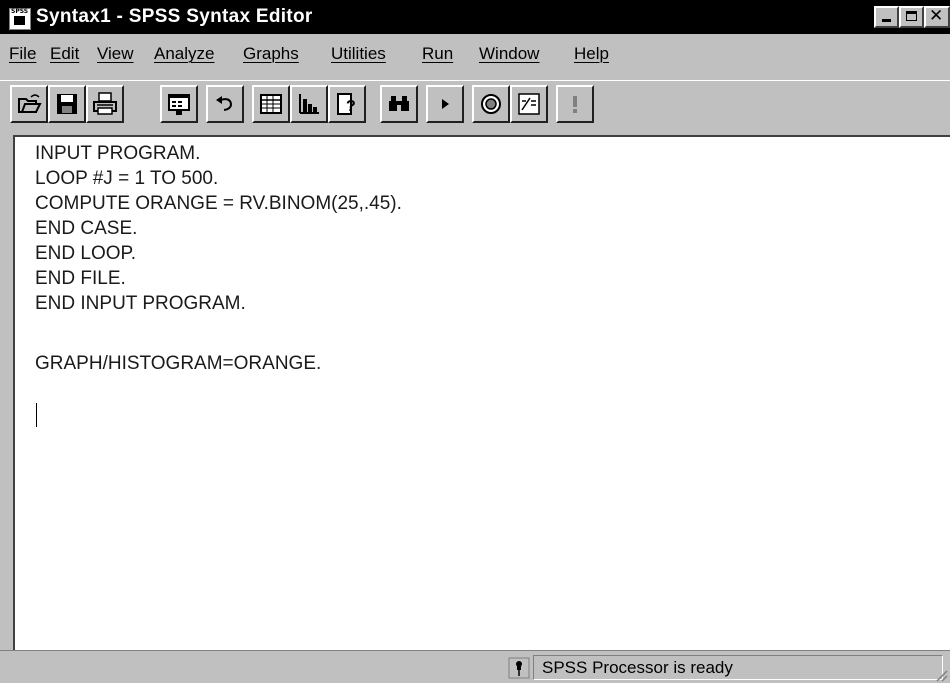  I want to click on open-folder-icon, so click(30, 103).